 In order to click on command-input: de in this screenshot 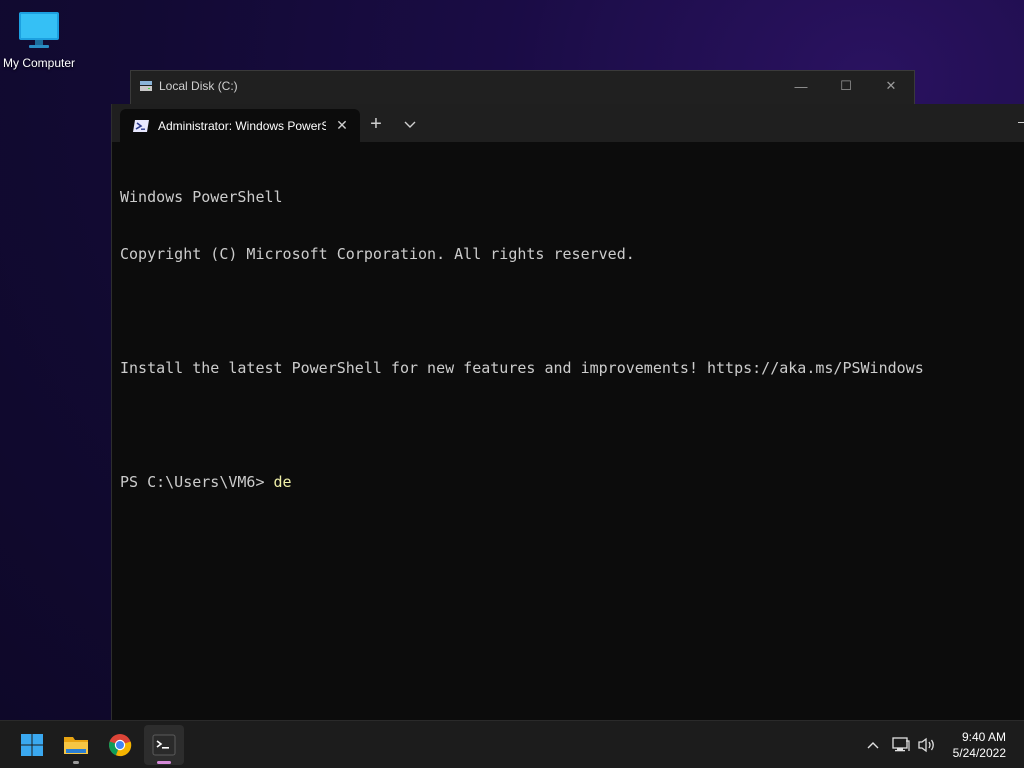, I will do `click(283, 482)`.